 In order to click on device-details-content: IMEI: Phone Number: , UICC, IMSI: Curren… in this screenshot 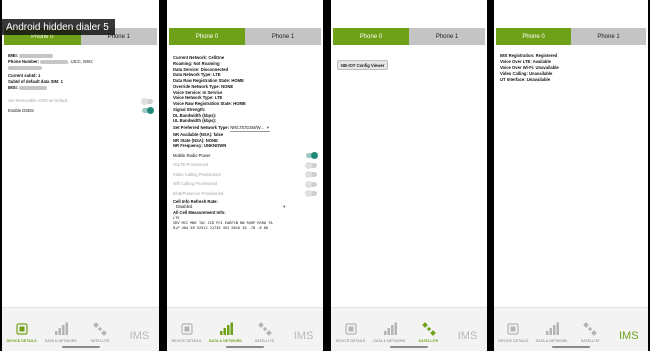, I will do `click(81, 84)`.